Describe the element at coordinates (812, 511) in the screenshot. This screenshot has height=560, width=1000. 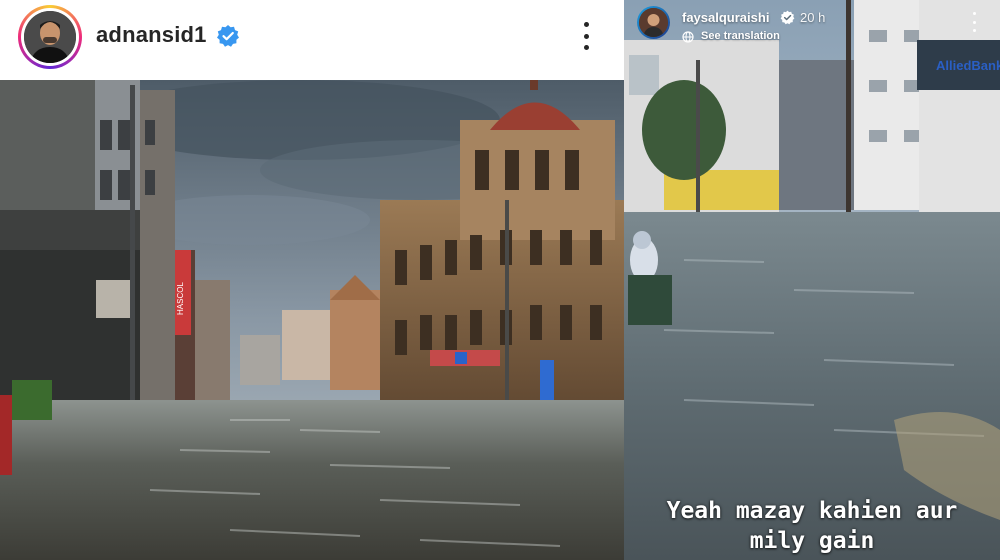
I see `caption-line-1: Yeah mazay kahien aur` at that location.